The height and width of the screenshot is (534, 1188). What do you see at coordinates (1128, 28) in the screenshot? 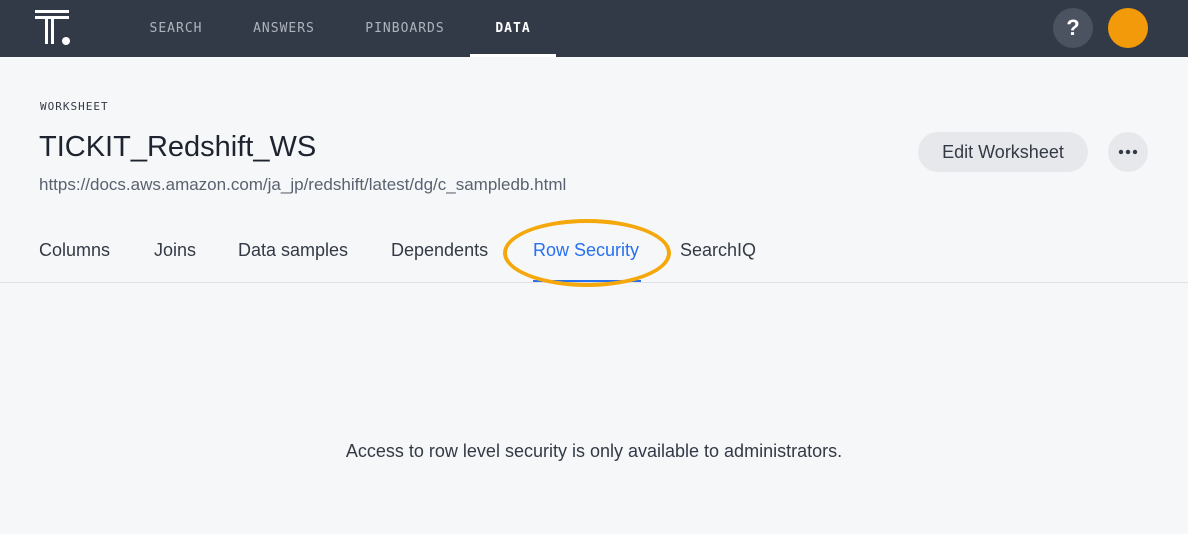
I see `avatar` at bounding box center [1128, 28].